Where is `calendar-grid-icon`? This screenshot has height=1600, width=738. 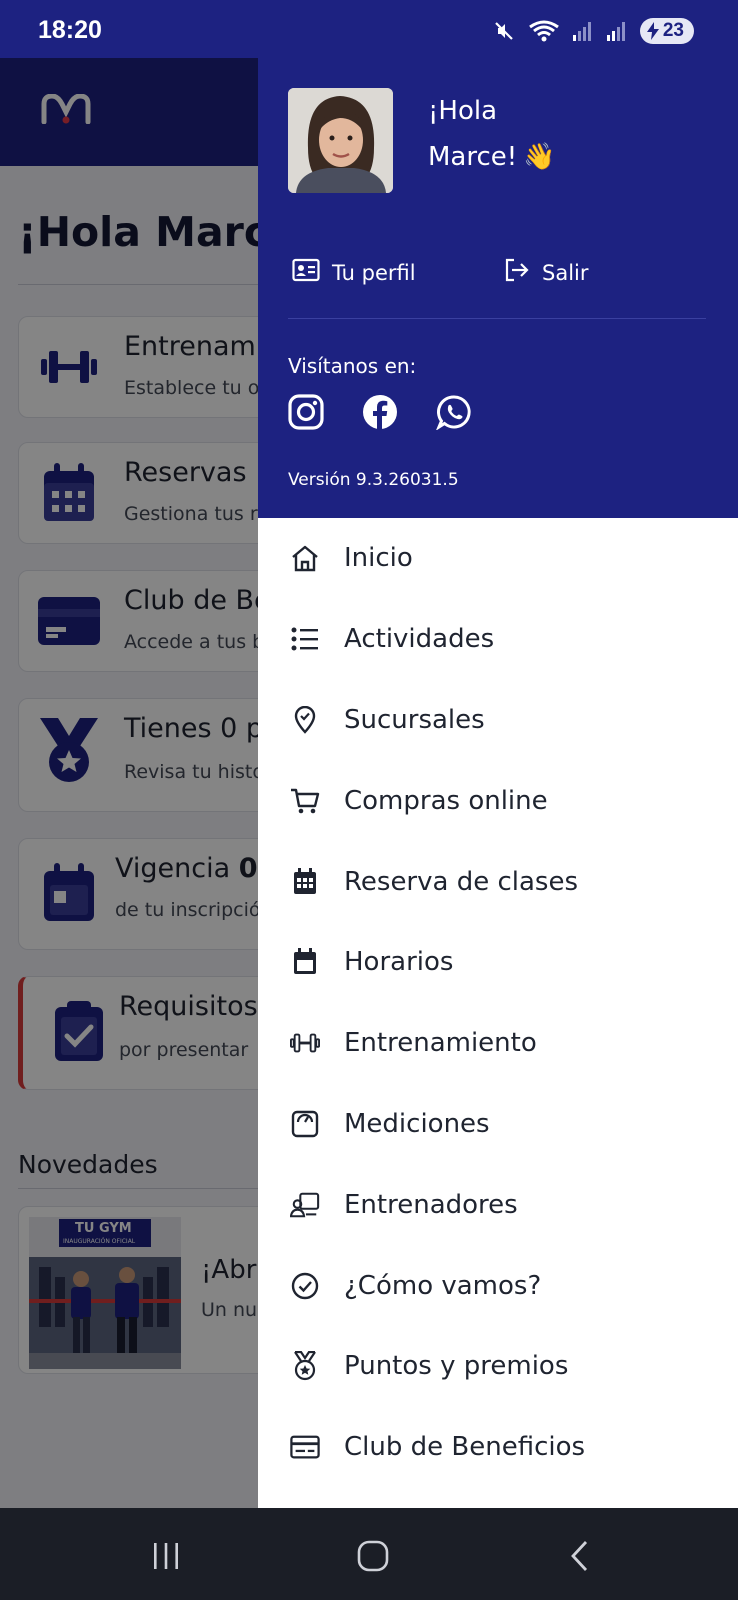 calendar-grid-icon is located at coordinates (305, 882).